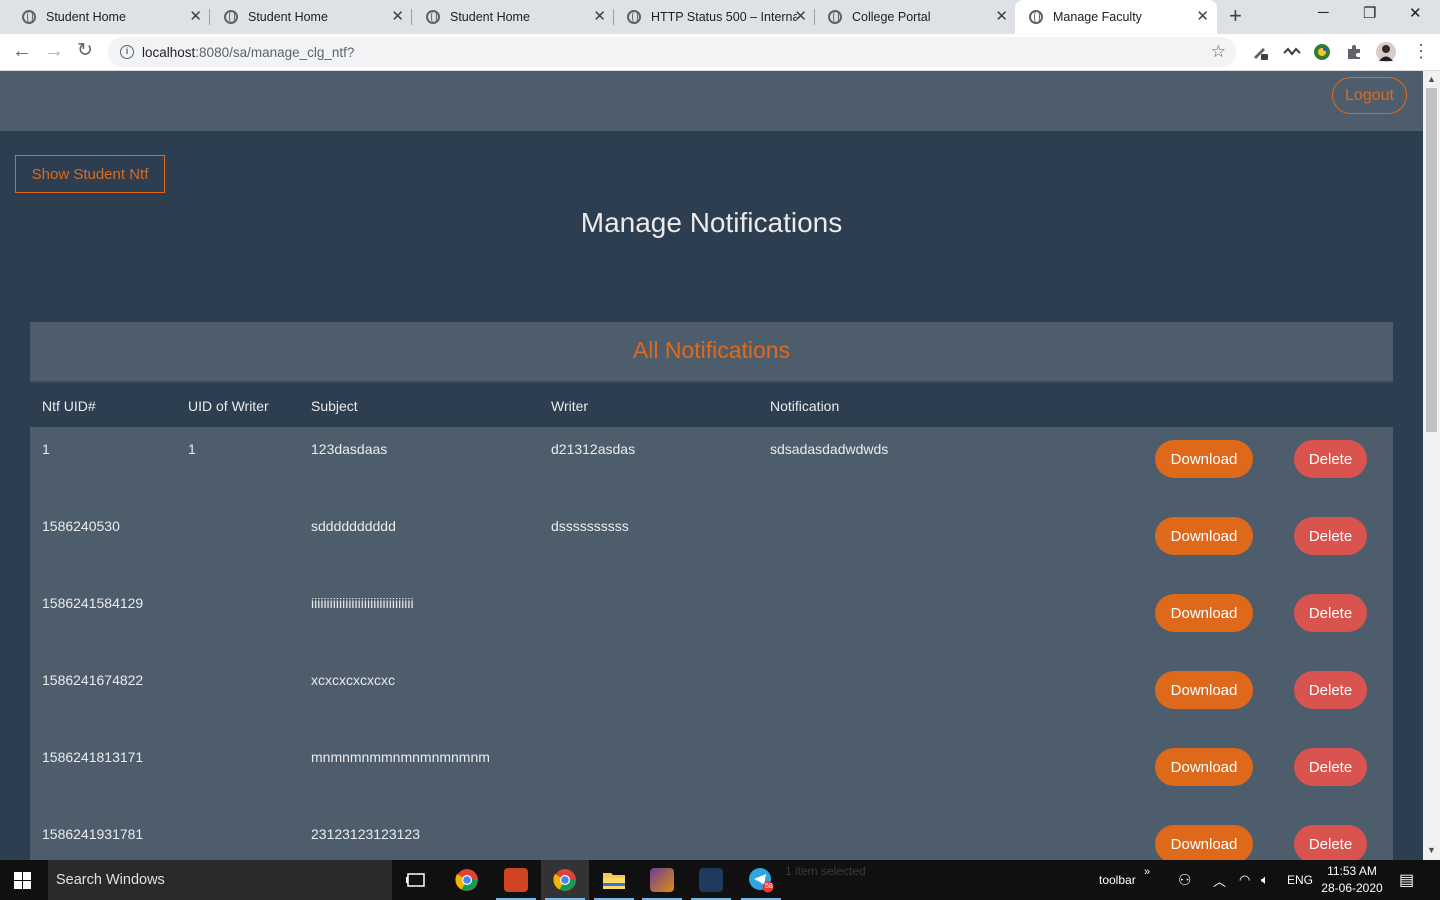 The image size is (1440, 900). What do you see at coordinates (1219, 880) in the screenshot?
I see `tray-chevron-up-icon: ︿` at bounding box center [1219, 880].